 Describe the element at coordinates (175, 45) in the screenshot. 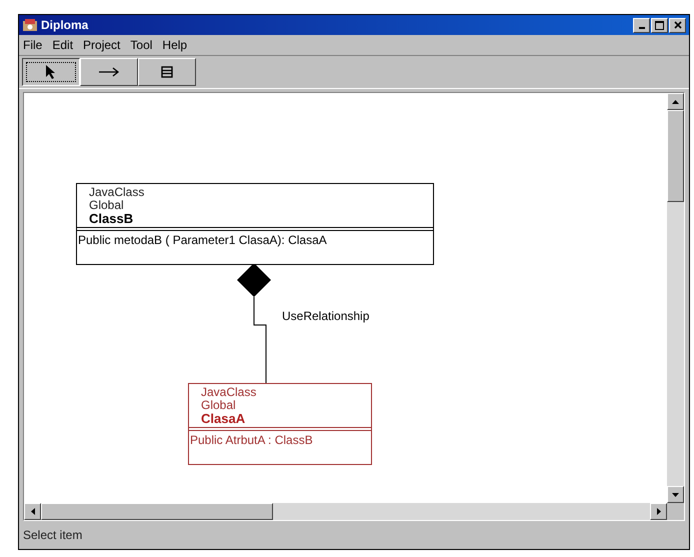

I see `menu-item: Help` at that location.